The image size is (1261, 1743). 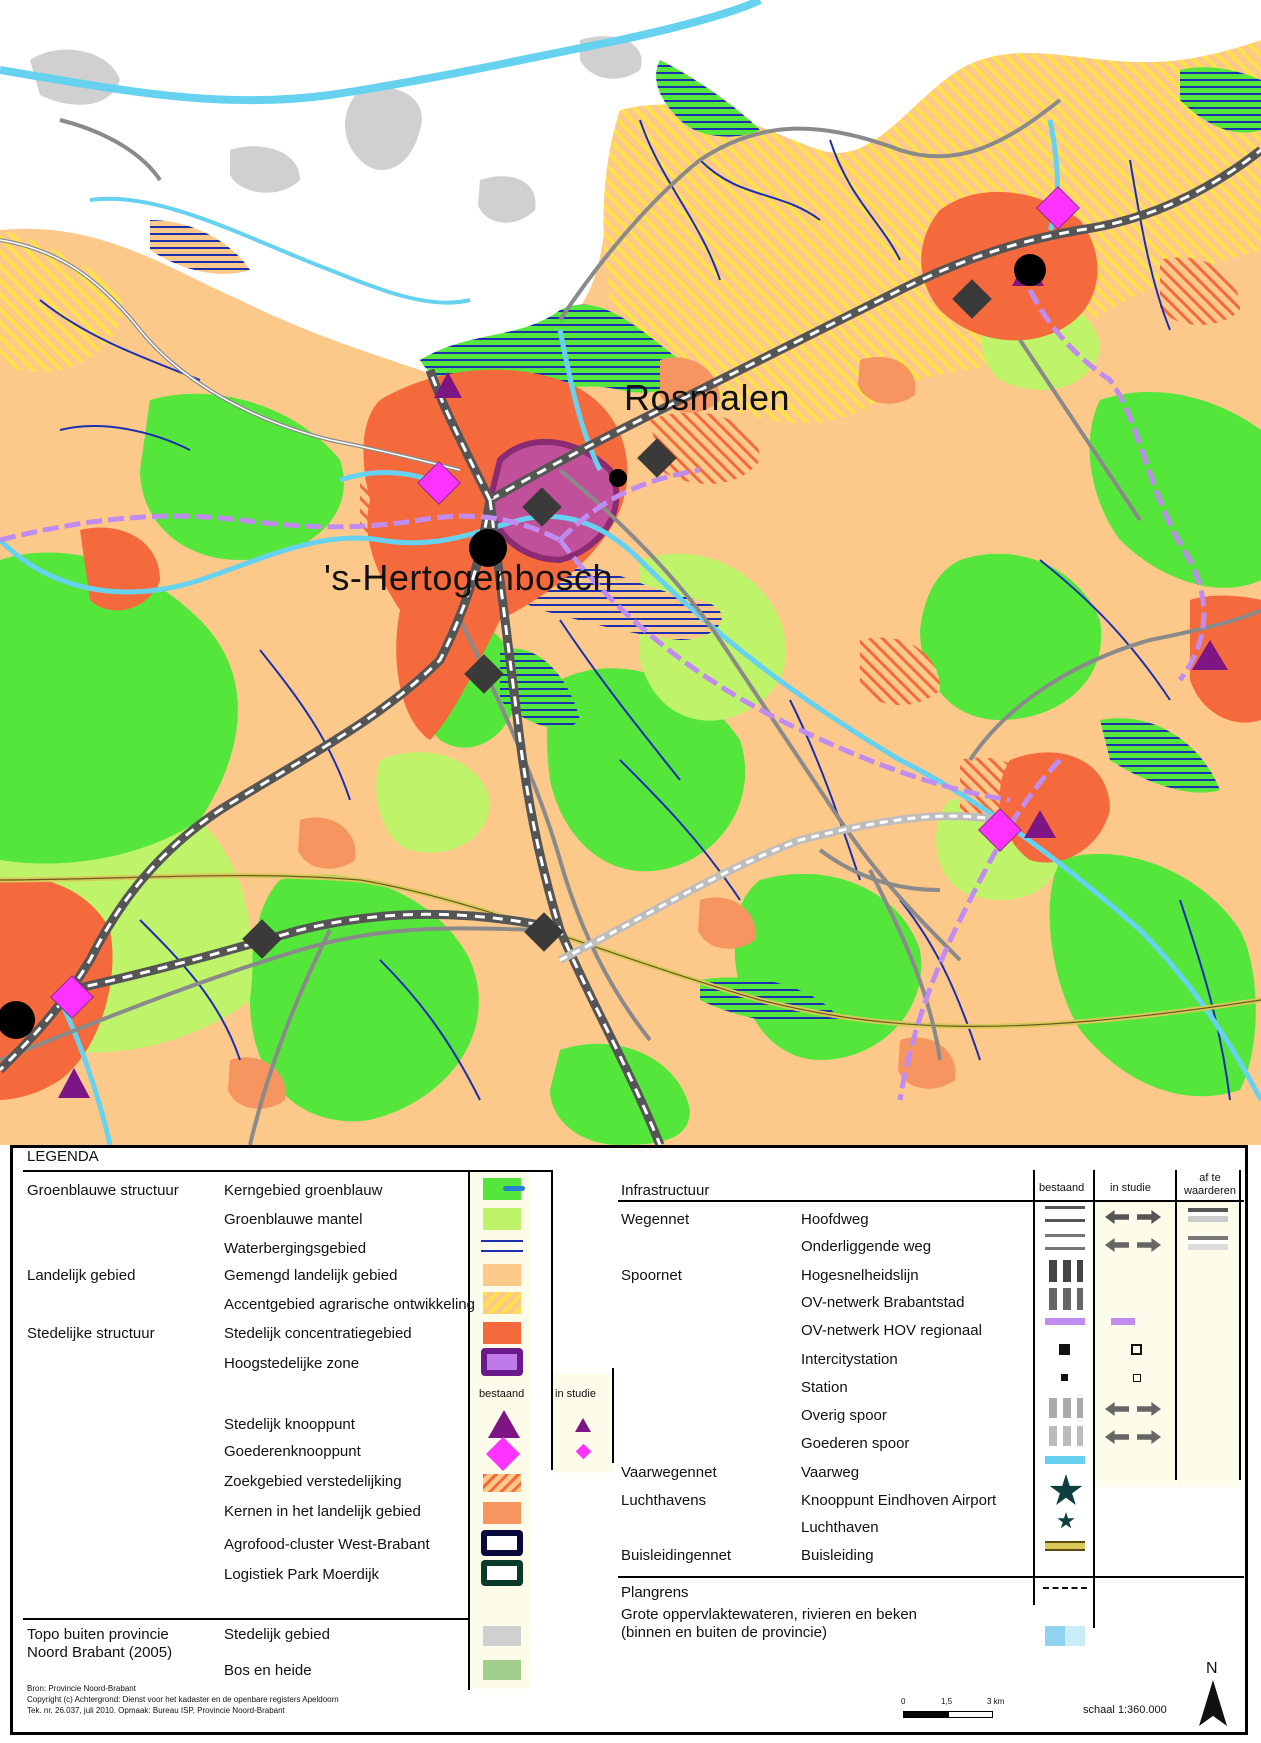 I want to click on legend-item-stedelijk-gebied: Stedelijk gebied, so click(x=277, y=1634).